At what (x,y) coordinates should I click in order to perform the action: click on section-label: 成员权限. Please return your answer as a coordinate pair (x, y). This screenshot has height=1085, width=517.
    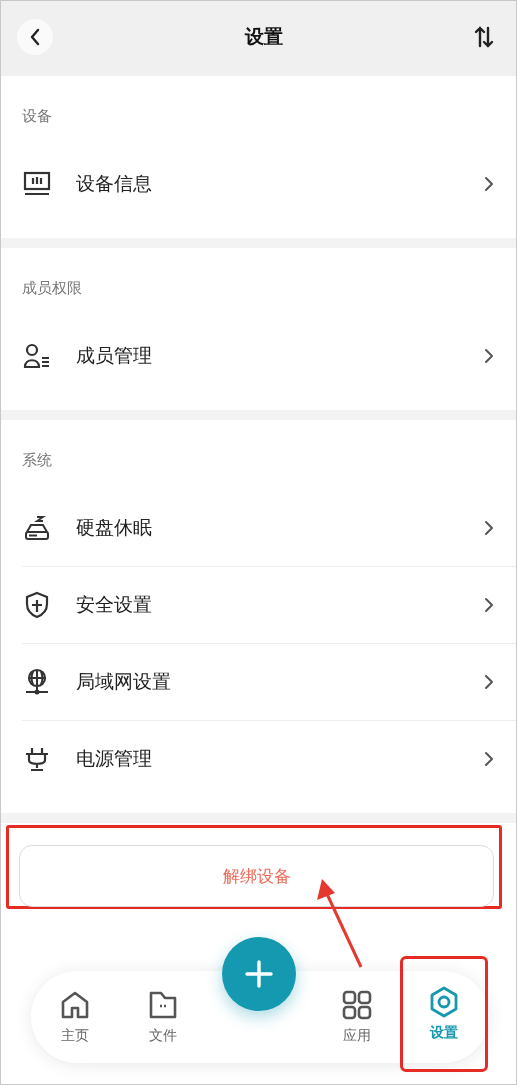
    Looking at the image, I should click on (52, 288).